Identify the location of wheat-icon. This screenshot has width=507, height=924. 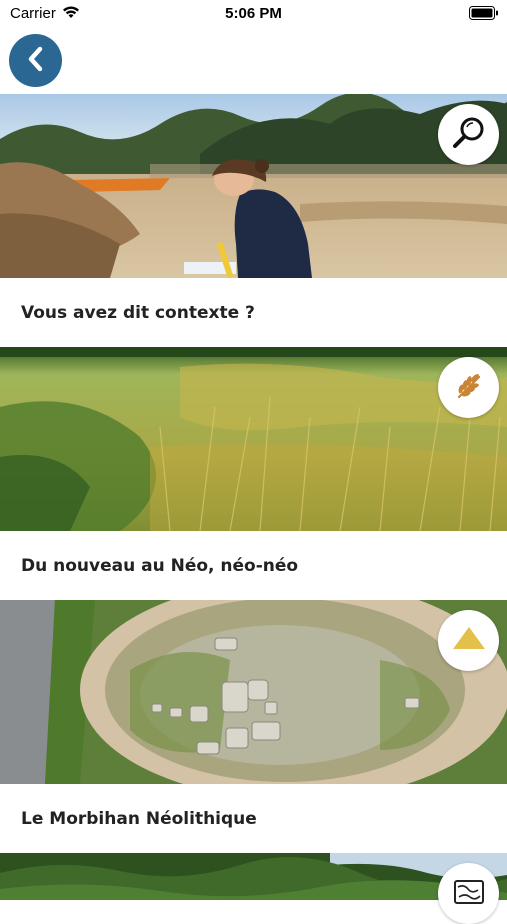
(469, 388).